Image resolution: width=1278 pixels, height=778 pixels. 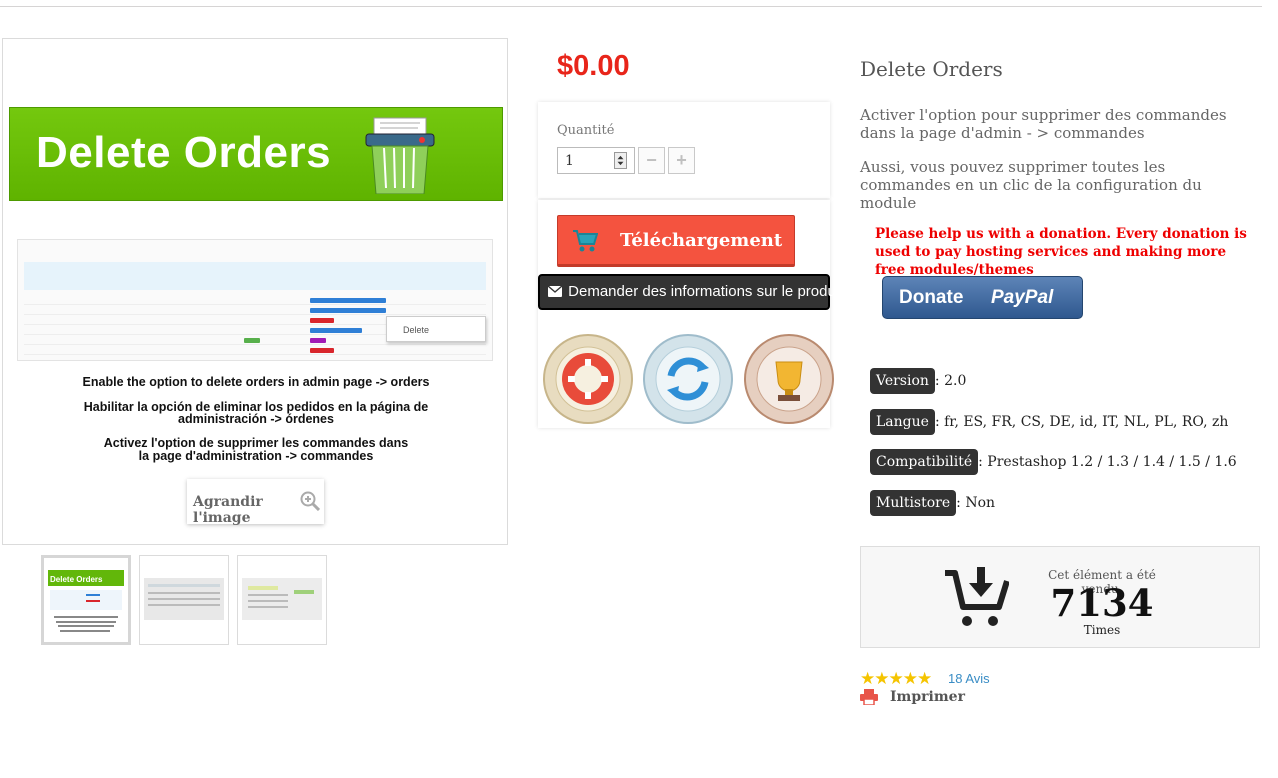 What do you see at coordinates (400, 155) in the screenshot?
I see `shredder-icon` at bounding box center [400, 155].